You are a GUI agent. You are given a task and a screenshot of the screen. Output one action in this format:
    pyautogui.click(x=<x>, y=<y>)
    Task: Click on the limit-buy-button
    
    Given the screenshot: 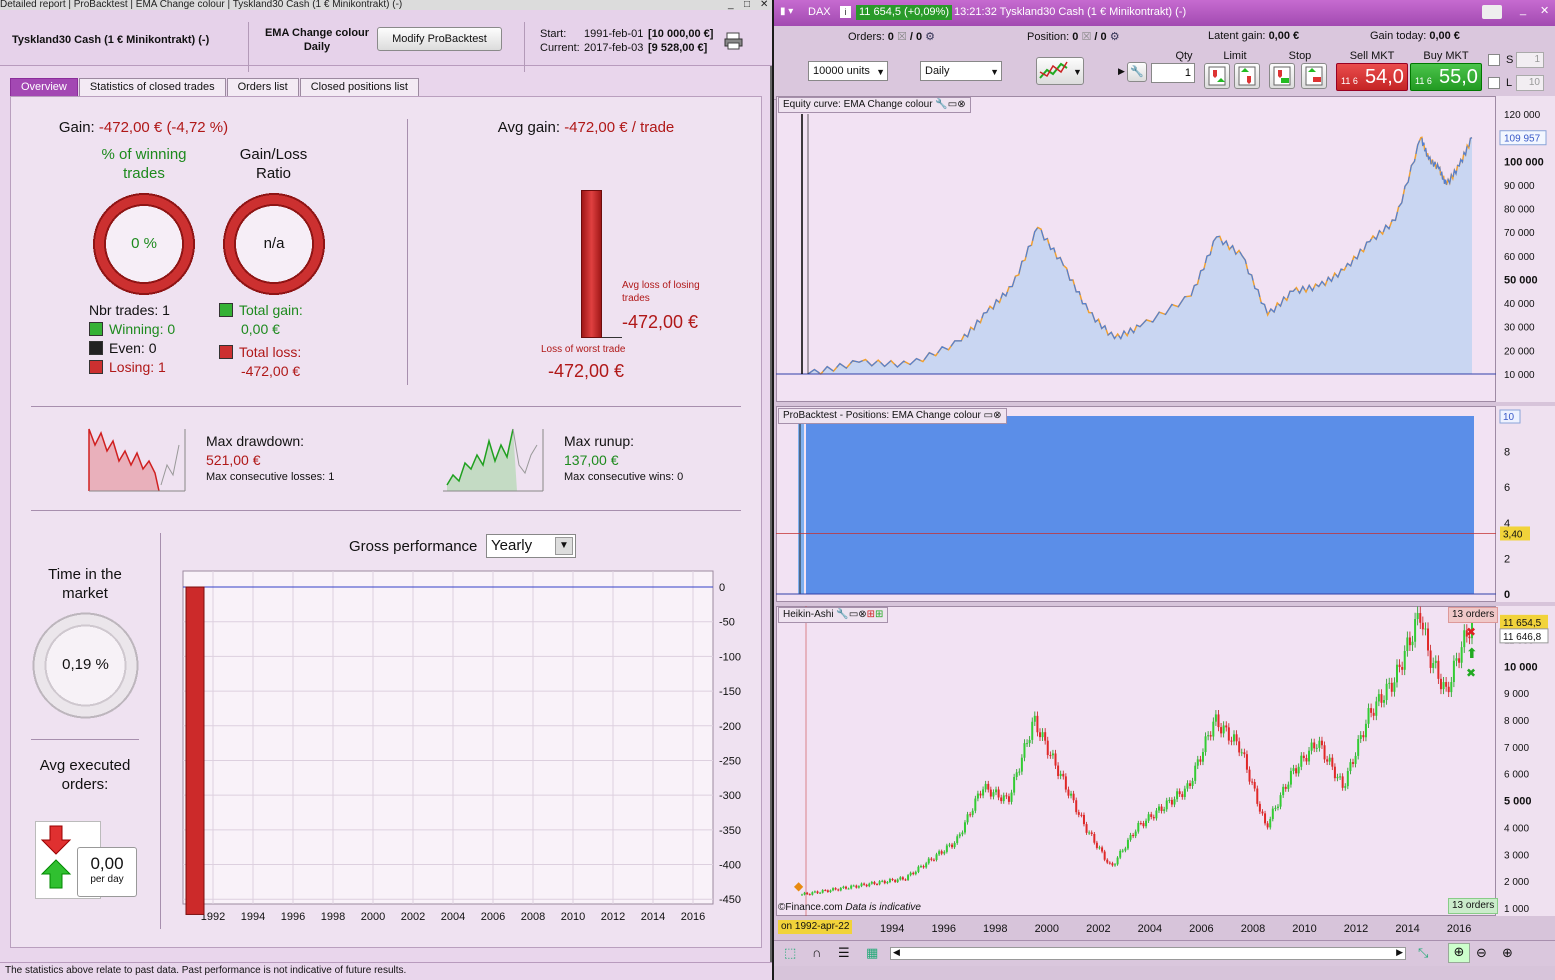 What is the action you would take?
    pyautogui.click(x=1217, y=76)
    